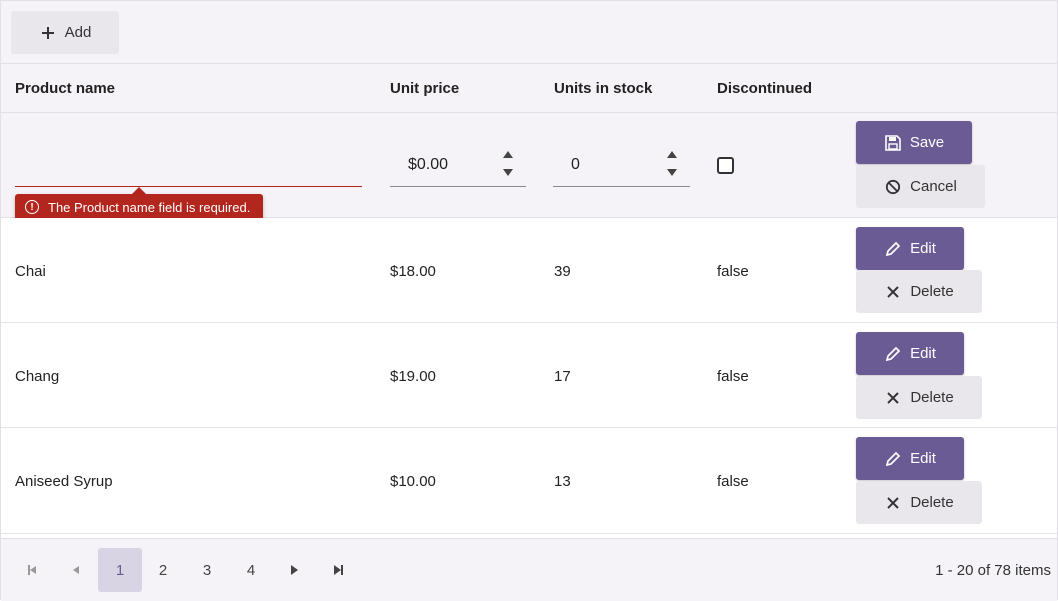  I want to click on next-page-icon, so click(294, 570).